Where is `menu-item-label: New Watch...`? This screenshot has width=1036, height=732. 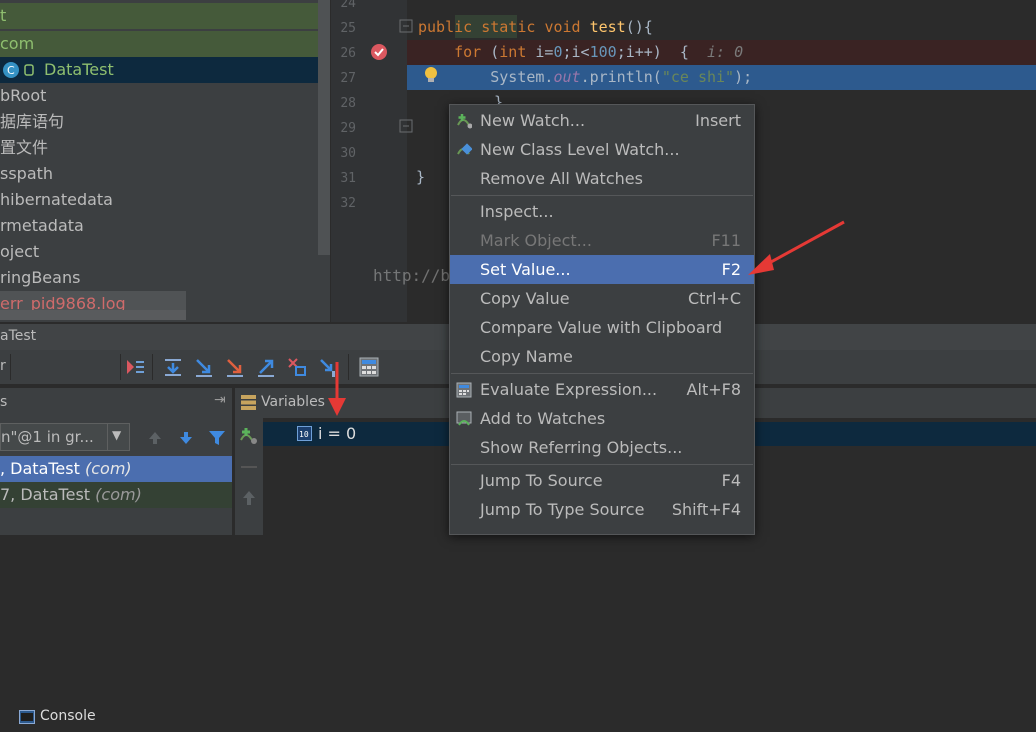 menu-item-label: New Watch... is located at coordinates (533, 120).